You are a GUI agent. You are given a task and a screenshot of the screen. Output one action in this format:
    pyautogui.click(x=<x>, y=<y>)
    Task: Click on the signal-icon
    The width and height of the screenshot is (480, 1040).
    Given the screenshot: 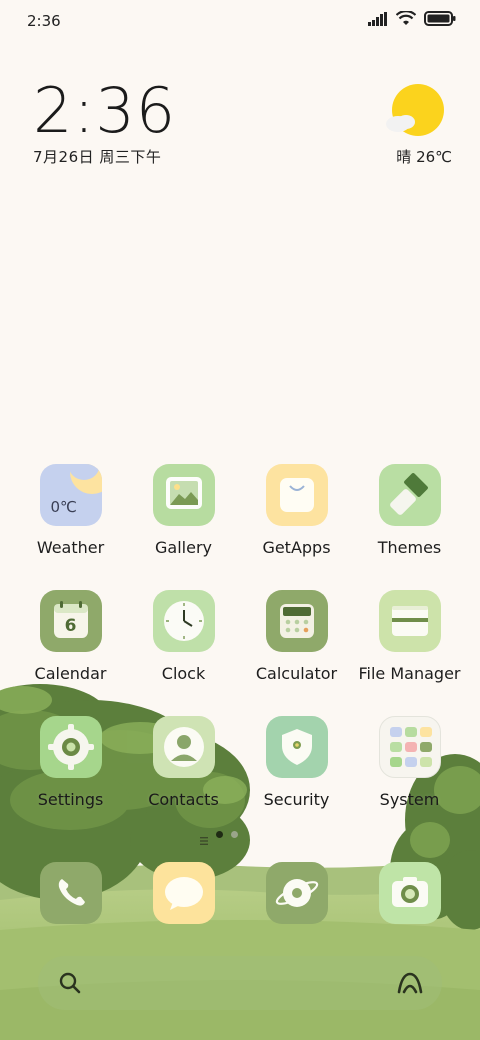 What is the action you would take?
    pyautogui.click(x=377, y=18)
    